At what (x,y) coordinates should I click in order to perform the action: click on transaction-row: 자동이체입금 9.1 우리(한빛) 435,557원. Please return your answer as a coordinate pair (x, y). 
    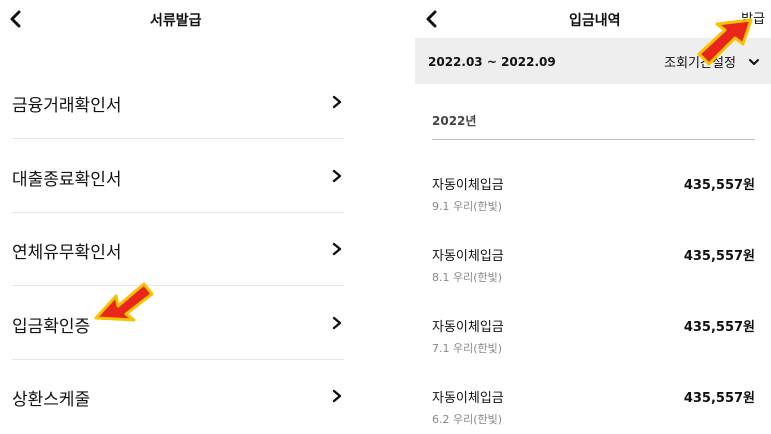
    Looking at the image, I should click on (593, 199).